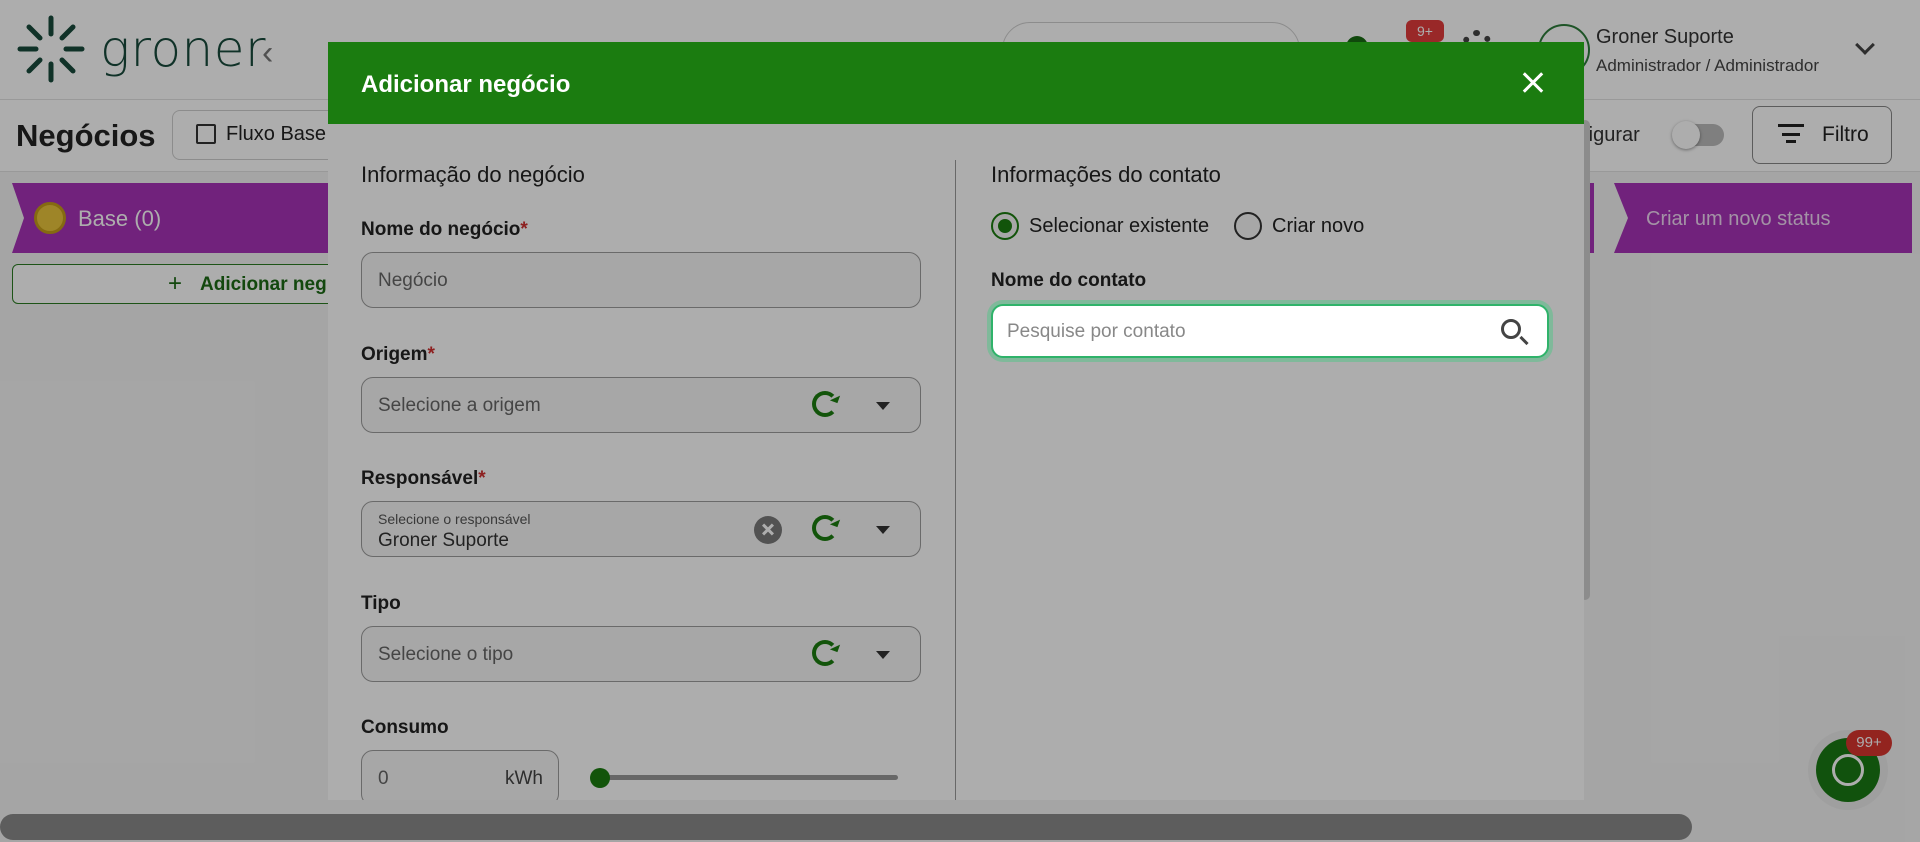  What do you see at coordinates (413, 280) in the screenshot?
I see `deal-name-placeholder: Negócio` at bounding box center [413, 280].